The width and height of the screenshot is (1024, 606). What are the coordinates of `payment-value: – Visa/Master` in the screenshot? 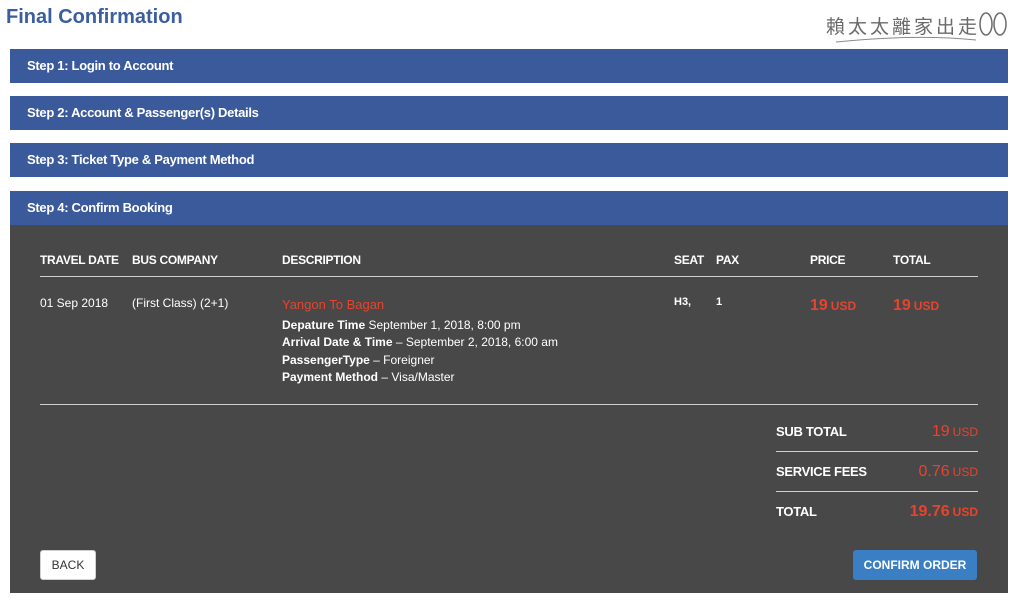 It's located at (418, 377).